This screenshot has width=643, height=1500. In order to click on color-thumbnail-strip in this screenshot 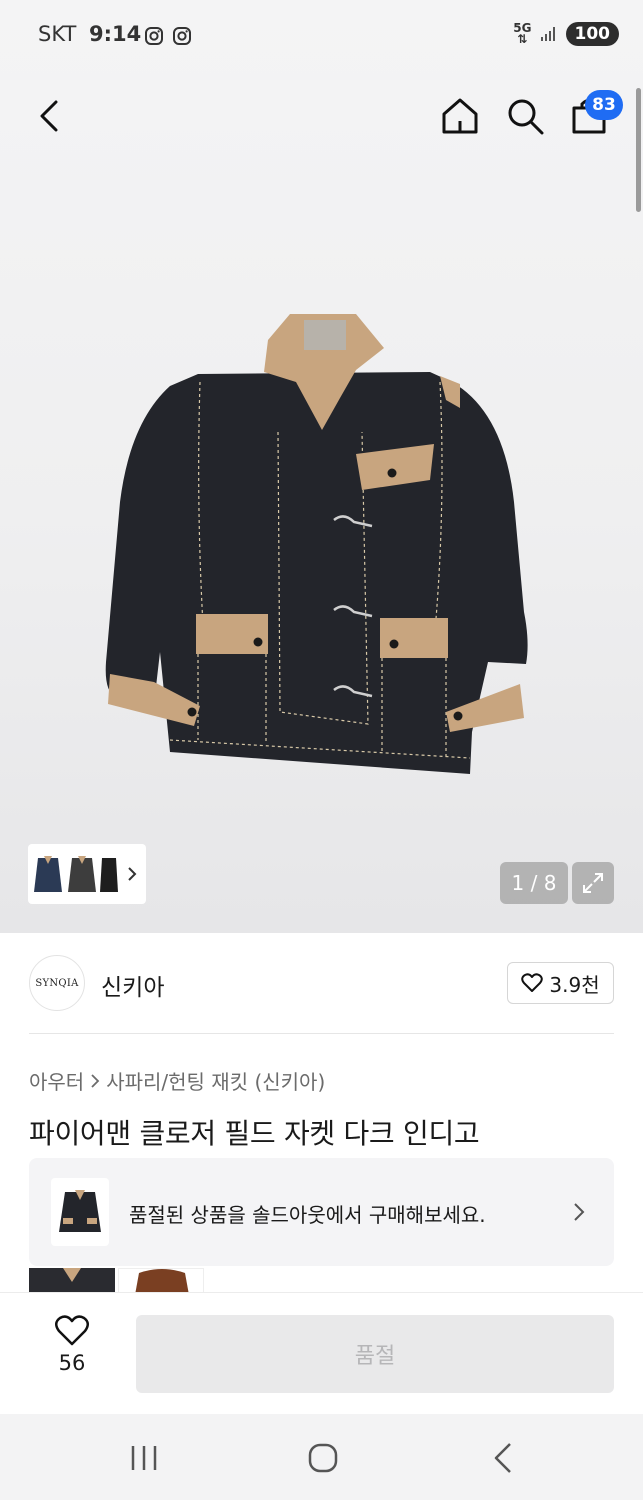, I will do `click(87, 874)`.